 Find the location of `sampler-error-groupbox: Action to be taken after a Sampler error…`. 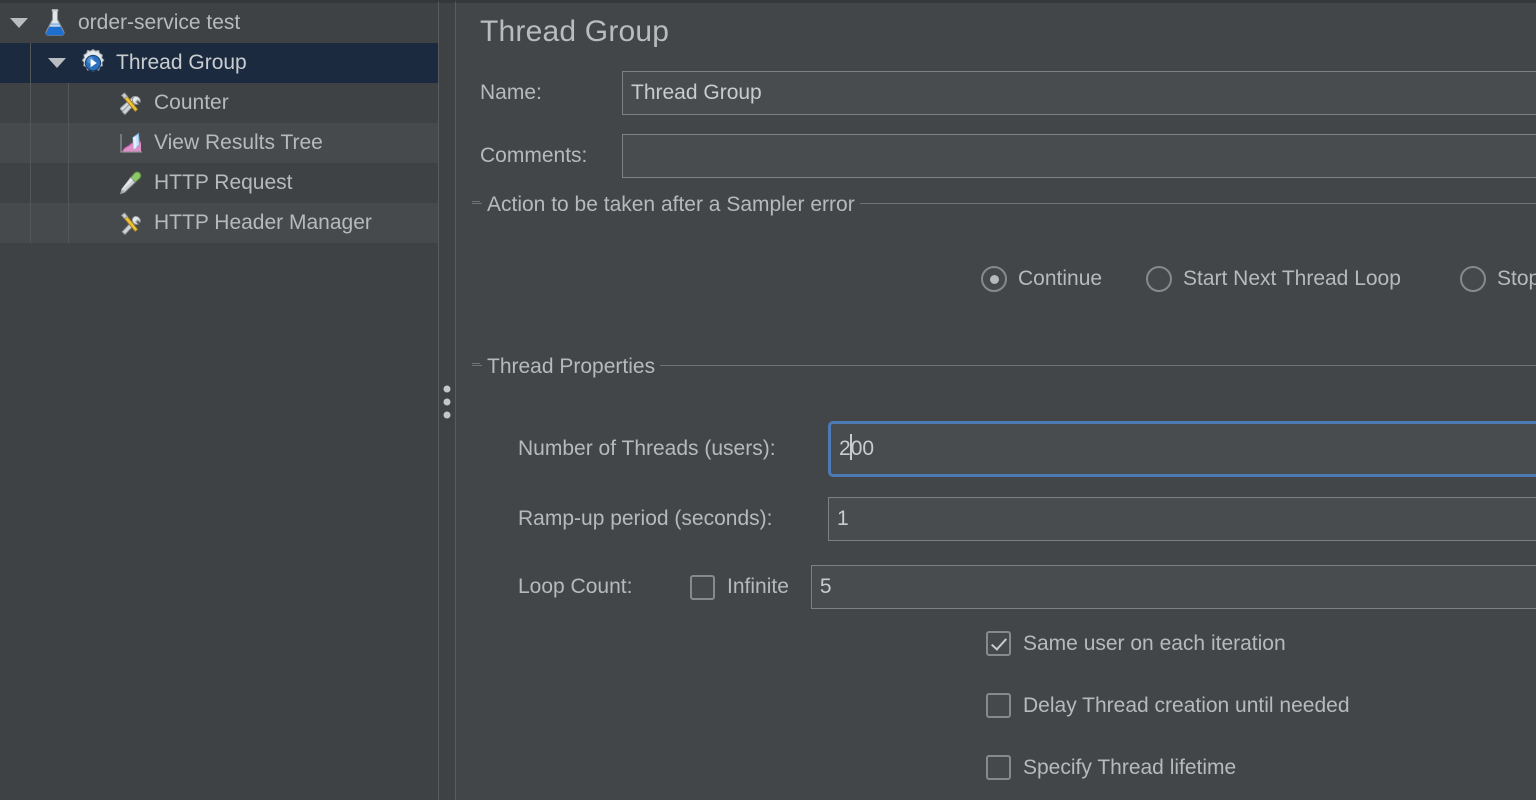

sampler-error-groupbox: Action to be taken after a Sampler error… is located at coordinates (1004, 258).